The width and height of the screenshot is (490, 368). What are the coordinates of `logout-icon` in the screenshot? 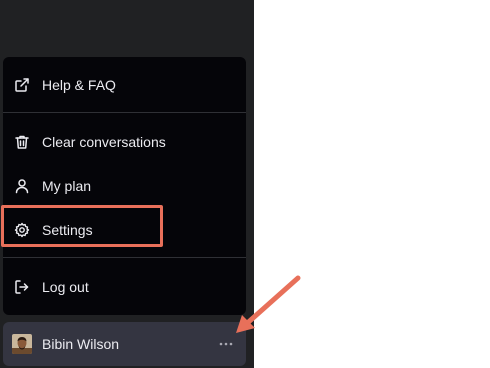 It's located at (22, 287).